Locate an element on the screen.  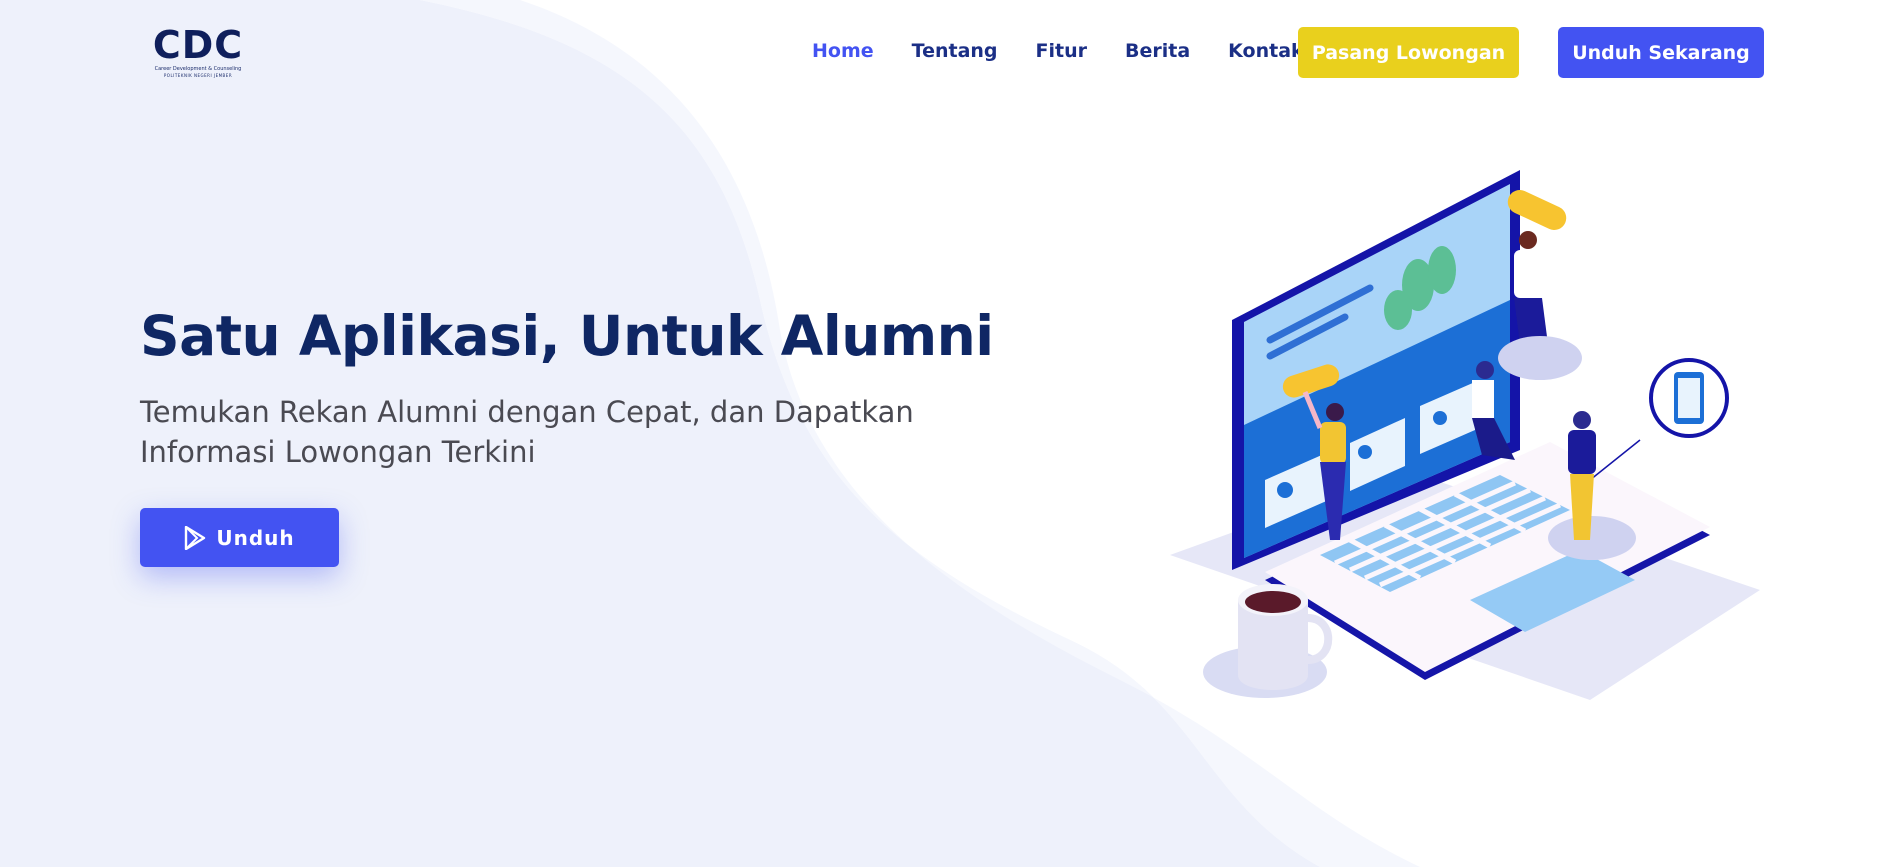
nav-fitur: Fitur is located at coordinates (1061, 51).